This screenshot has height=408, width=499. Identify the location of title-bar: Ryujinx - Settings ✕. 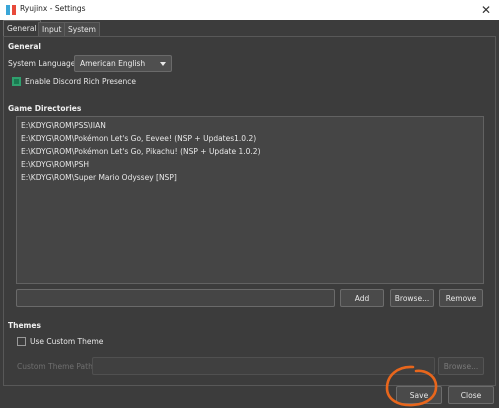
(249, 10).